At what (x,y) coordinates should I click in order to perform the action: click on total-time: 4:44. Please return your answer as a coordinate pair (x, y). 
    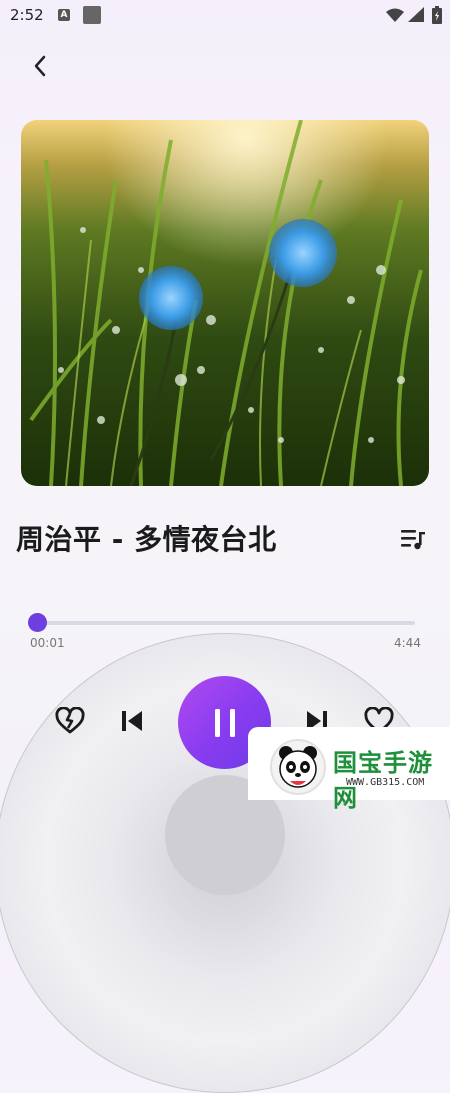
    Looking at the image, I should click on (407, 643).